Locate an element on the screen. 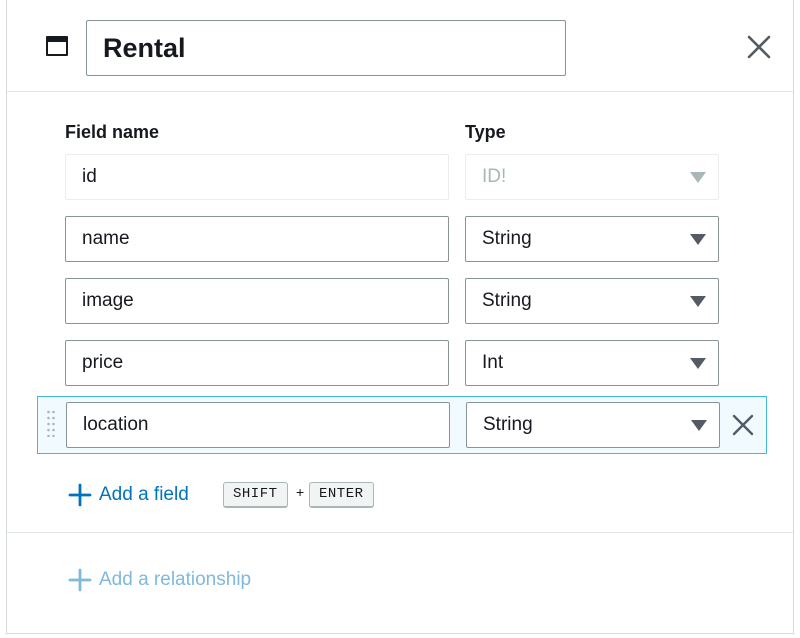 The width and height of the screenshot is (800, 638). add-field-button: Add a field is located at coordinates (128, 495).